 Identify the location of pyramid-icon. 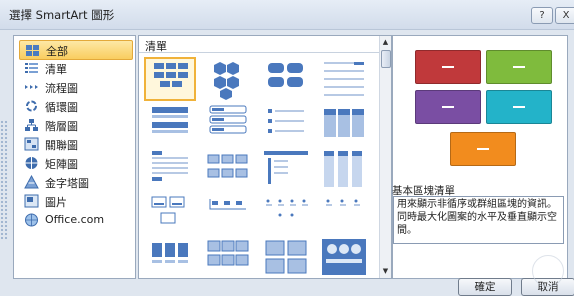
(31, 181).